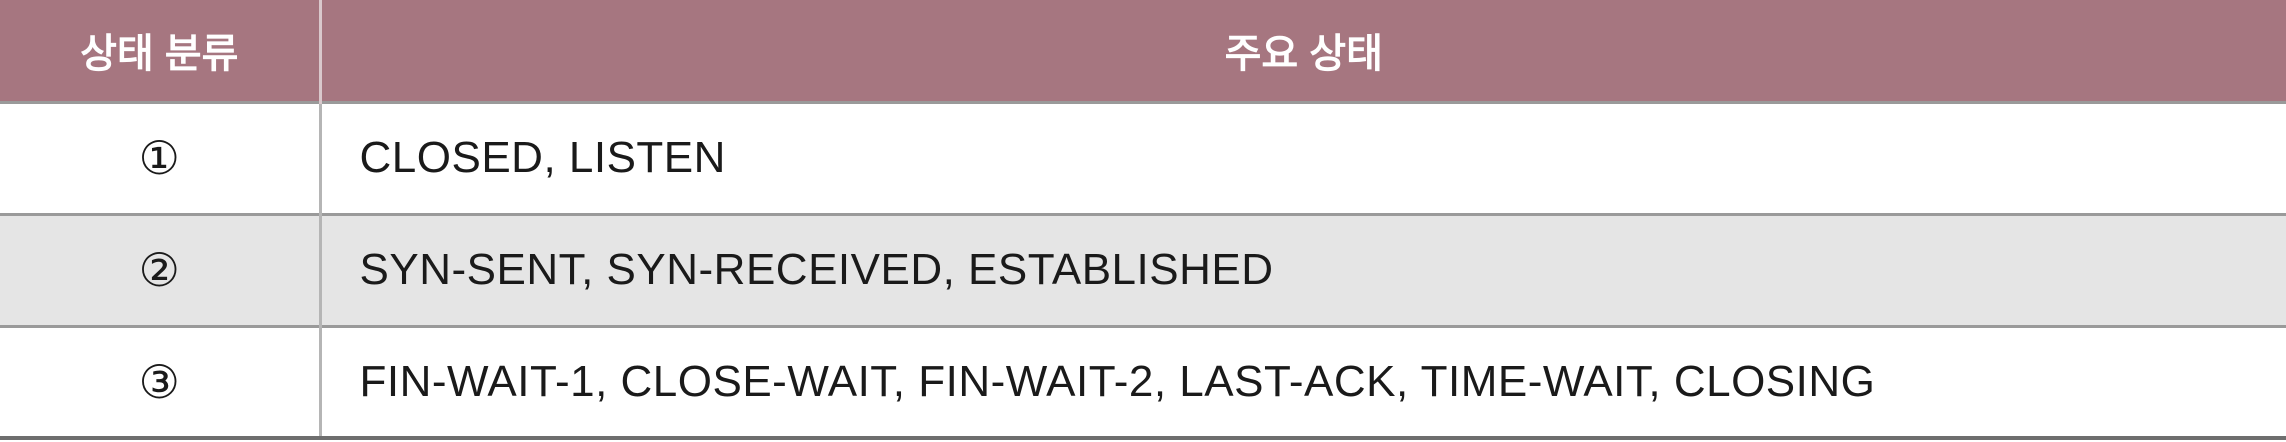  What do you see at coordinates (161, 382) in the screenshot?
I see `row-category: ③` at bounding box center [161, 382].